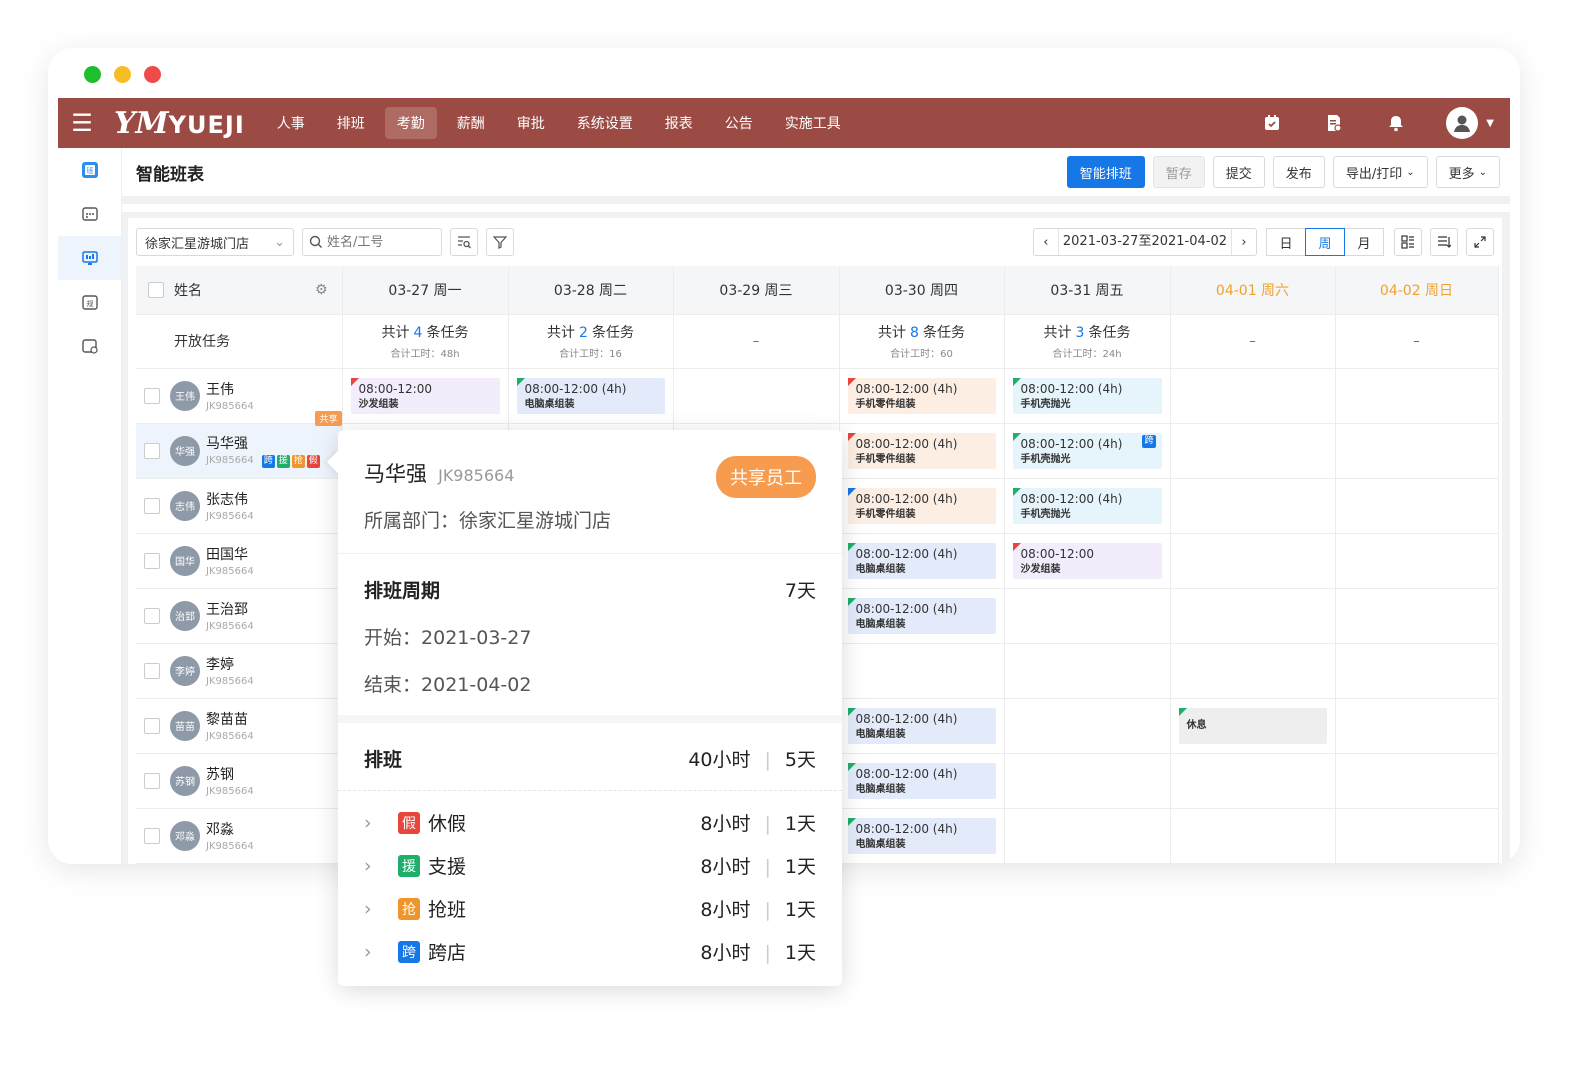 The height and width of the screenshot is (1068, 1580). What do you see at coordinates (471, 123) in the screenshot?
I see `nav-item: 薪酬` at bounding box center [471, 123].